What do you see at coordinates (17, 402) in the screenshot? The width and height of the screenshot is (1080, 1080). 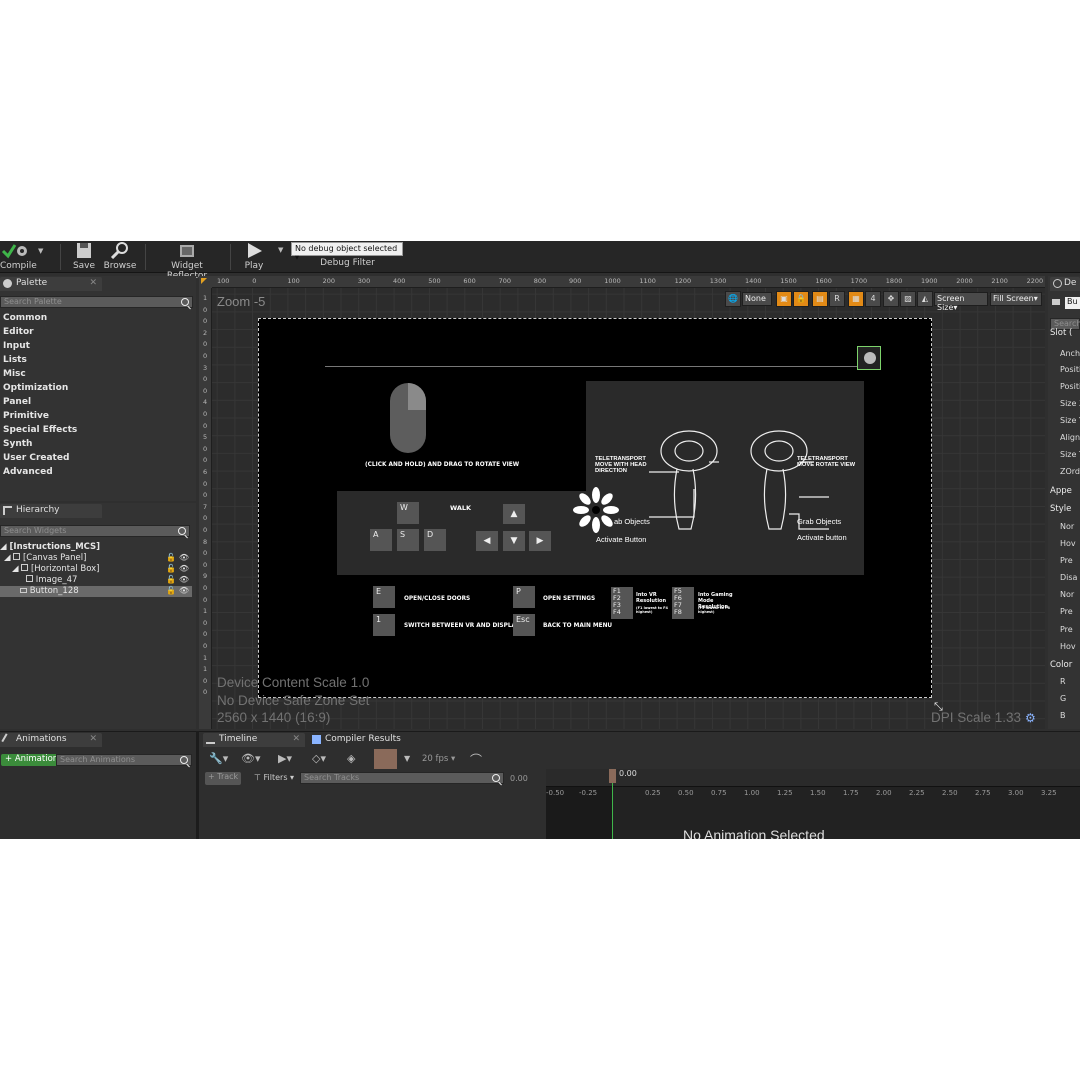 I see `palette-item-panel: Panel` at bounding box center [17, 402].